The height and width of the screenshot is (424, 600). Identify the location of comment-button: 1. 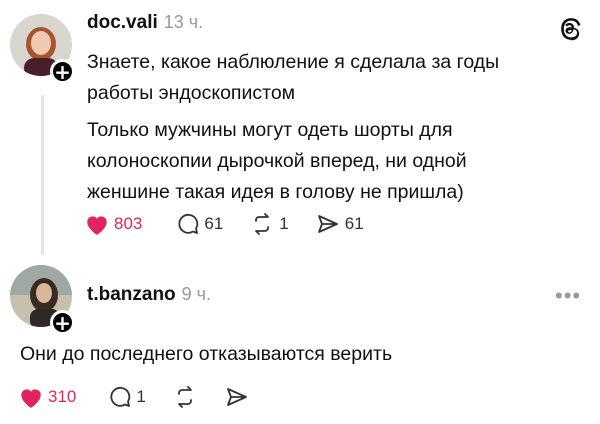
(127, 397).